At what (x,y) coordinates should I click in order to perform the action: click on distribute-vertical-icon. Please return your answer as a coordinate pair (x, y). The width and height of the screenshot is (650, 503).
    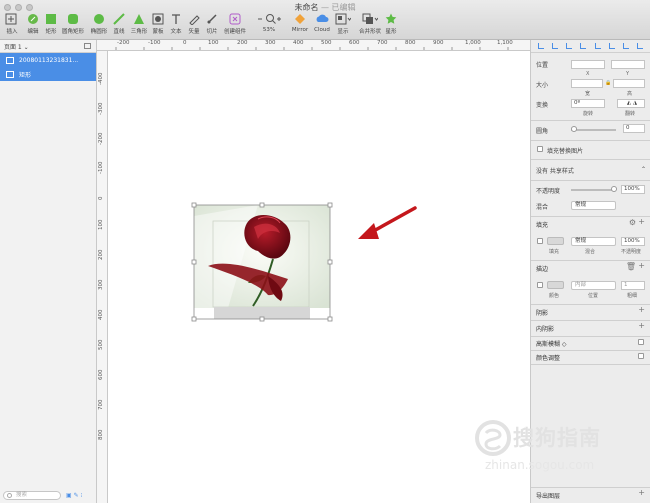
    Looking at the image, I should click on (639, 46).